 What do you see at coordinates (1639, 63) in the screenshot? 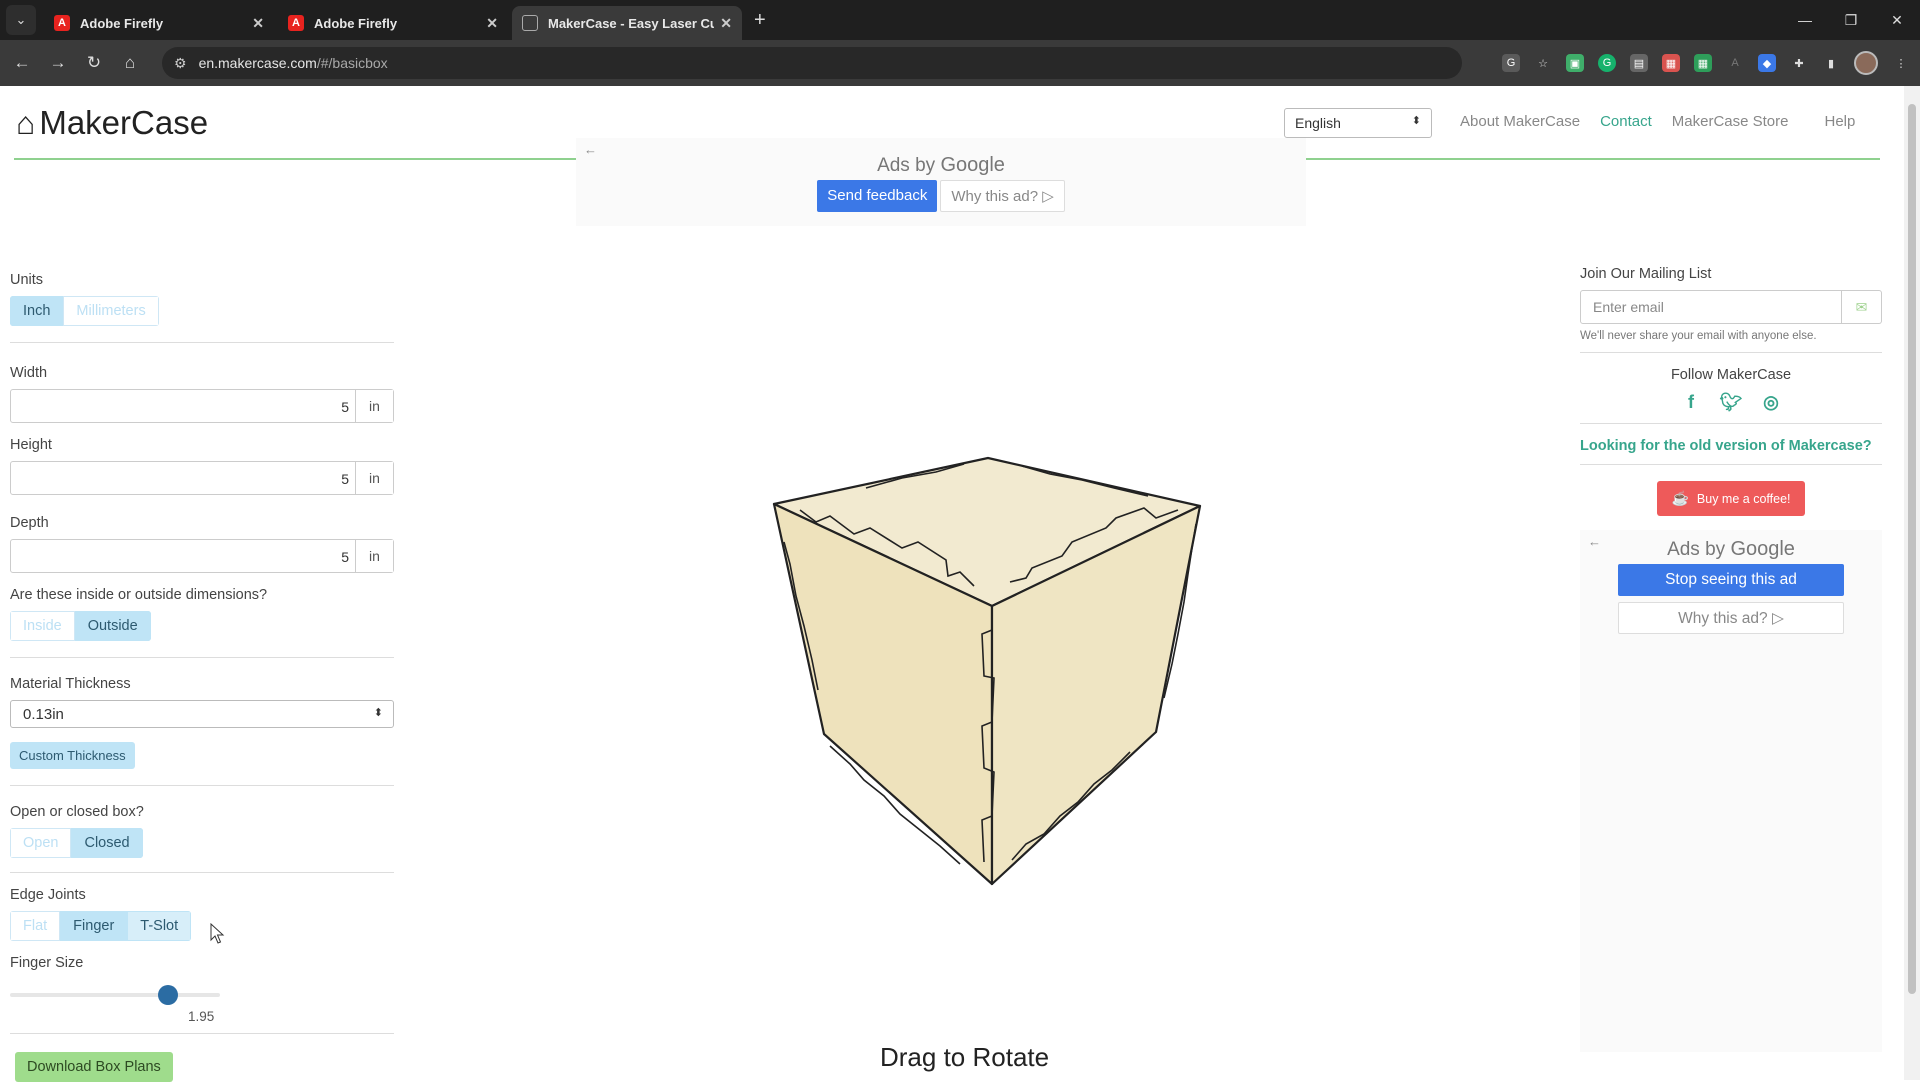
I see `printer-extension-icon: ▤` at bounding box center [1639, 63].